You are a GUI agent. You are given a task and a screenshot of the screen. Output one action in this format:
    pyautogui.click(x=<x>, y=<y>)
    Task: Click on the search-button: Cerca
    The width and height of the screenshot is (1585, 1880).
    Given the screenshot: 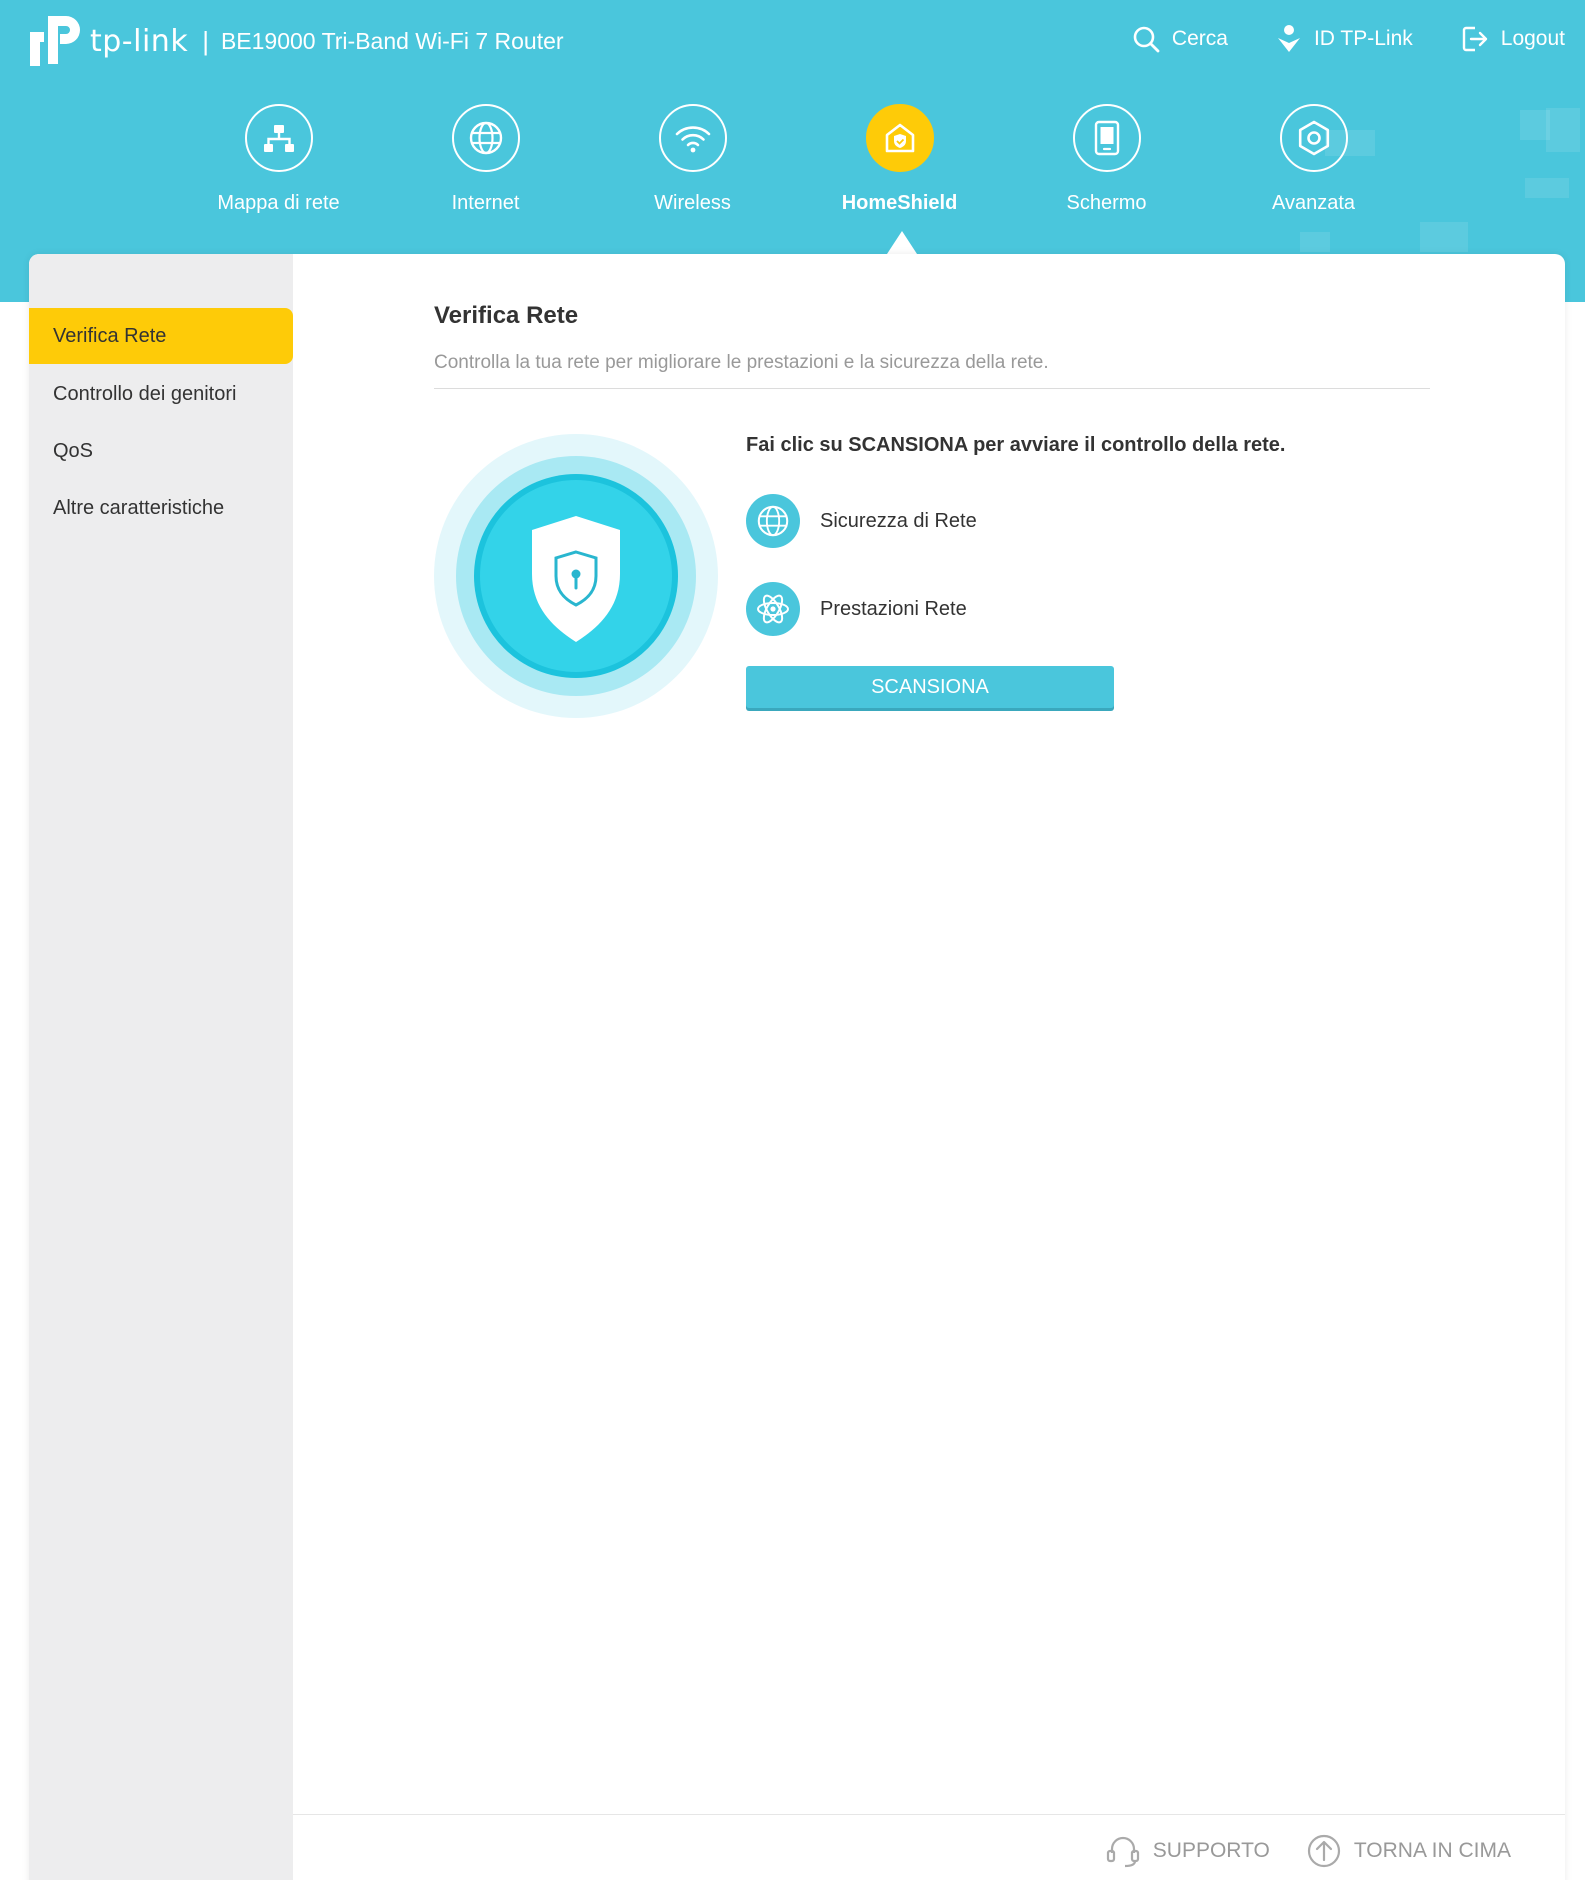 What is the action you would take?
    pyautogui.click(x=1180, y=39)
    